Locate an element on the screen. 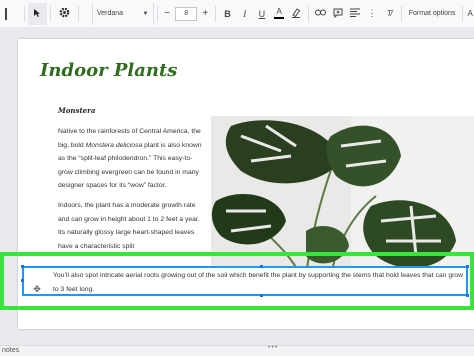 Image resolution: width=474 pixels, height=356 pixels. italic-button: I is located at coordinates (244, 14).